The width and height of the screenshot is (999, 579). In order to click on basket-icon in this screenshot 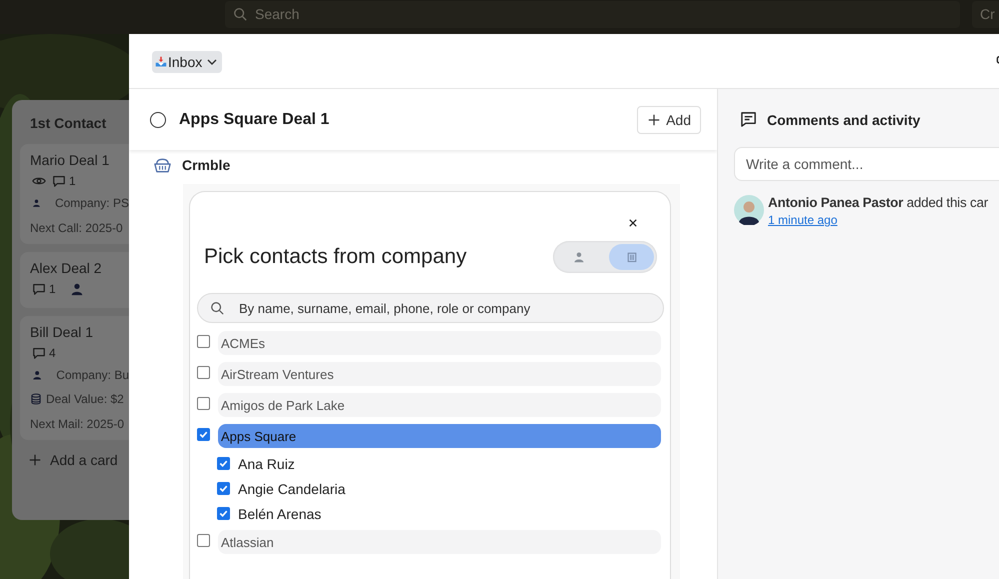, I will do `click(162, 165)`.